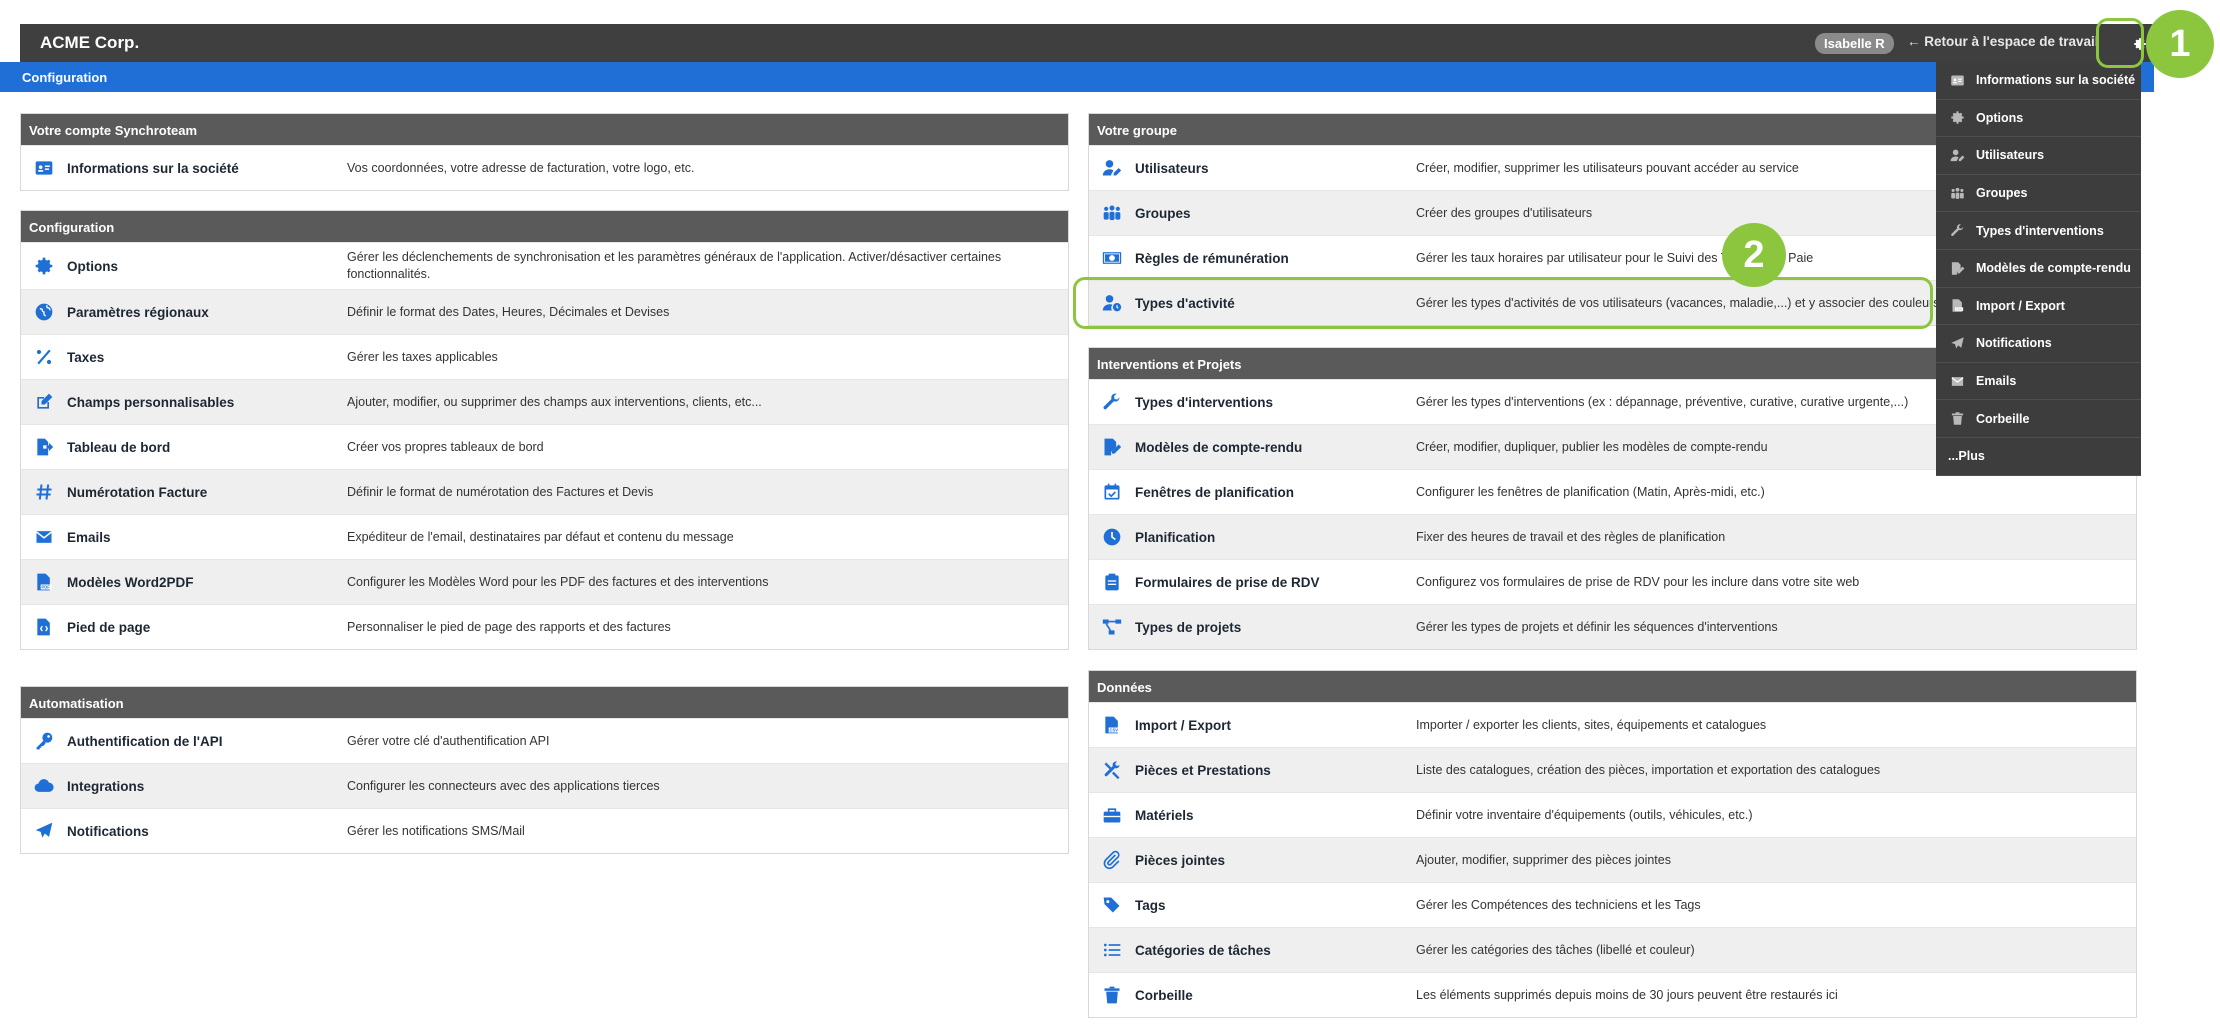 This screenshot has width=2220, height=1028. Describe the element at coordinates (2038, 194) in the screenshot. I see `dropdown-item: Groupes` at that location.